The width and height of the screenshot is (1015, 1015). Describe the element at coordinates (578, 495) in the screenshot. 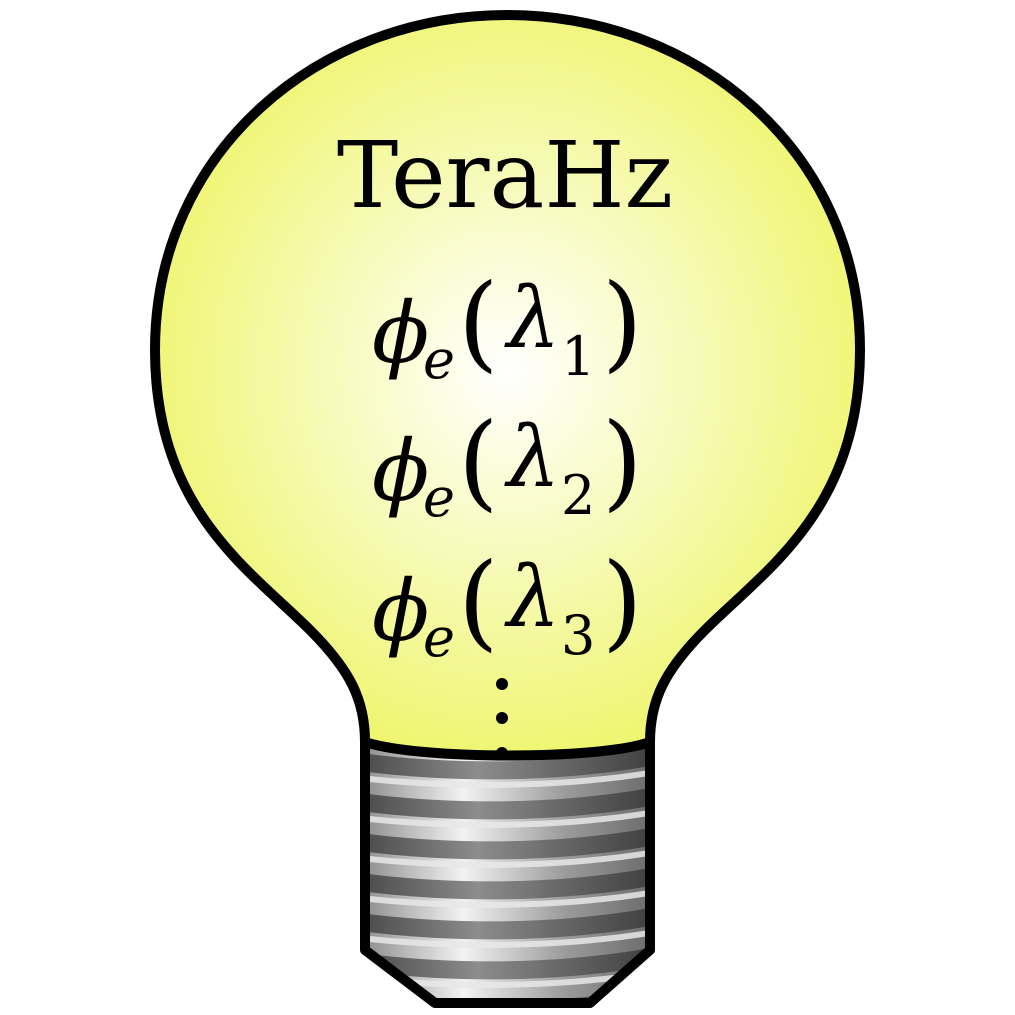

I see `lambda-index: 2` at that location.